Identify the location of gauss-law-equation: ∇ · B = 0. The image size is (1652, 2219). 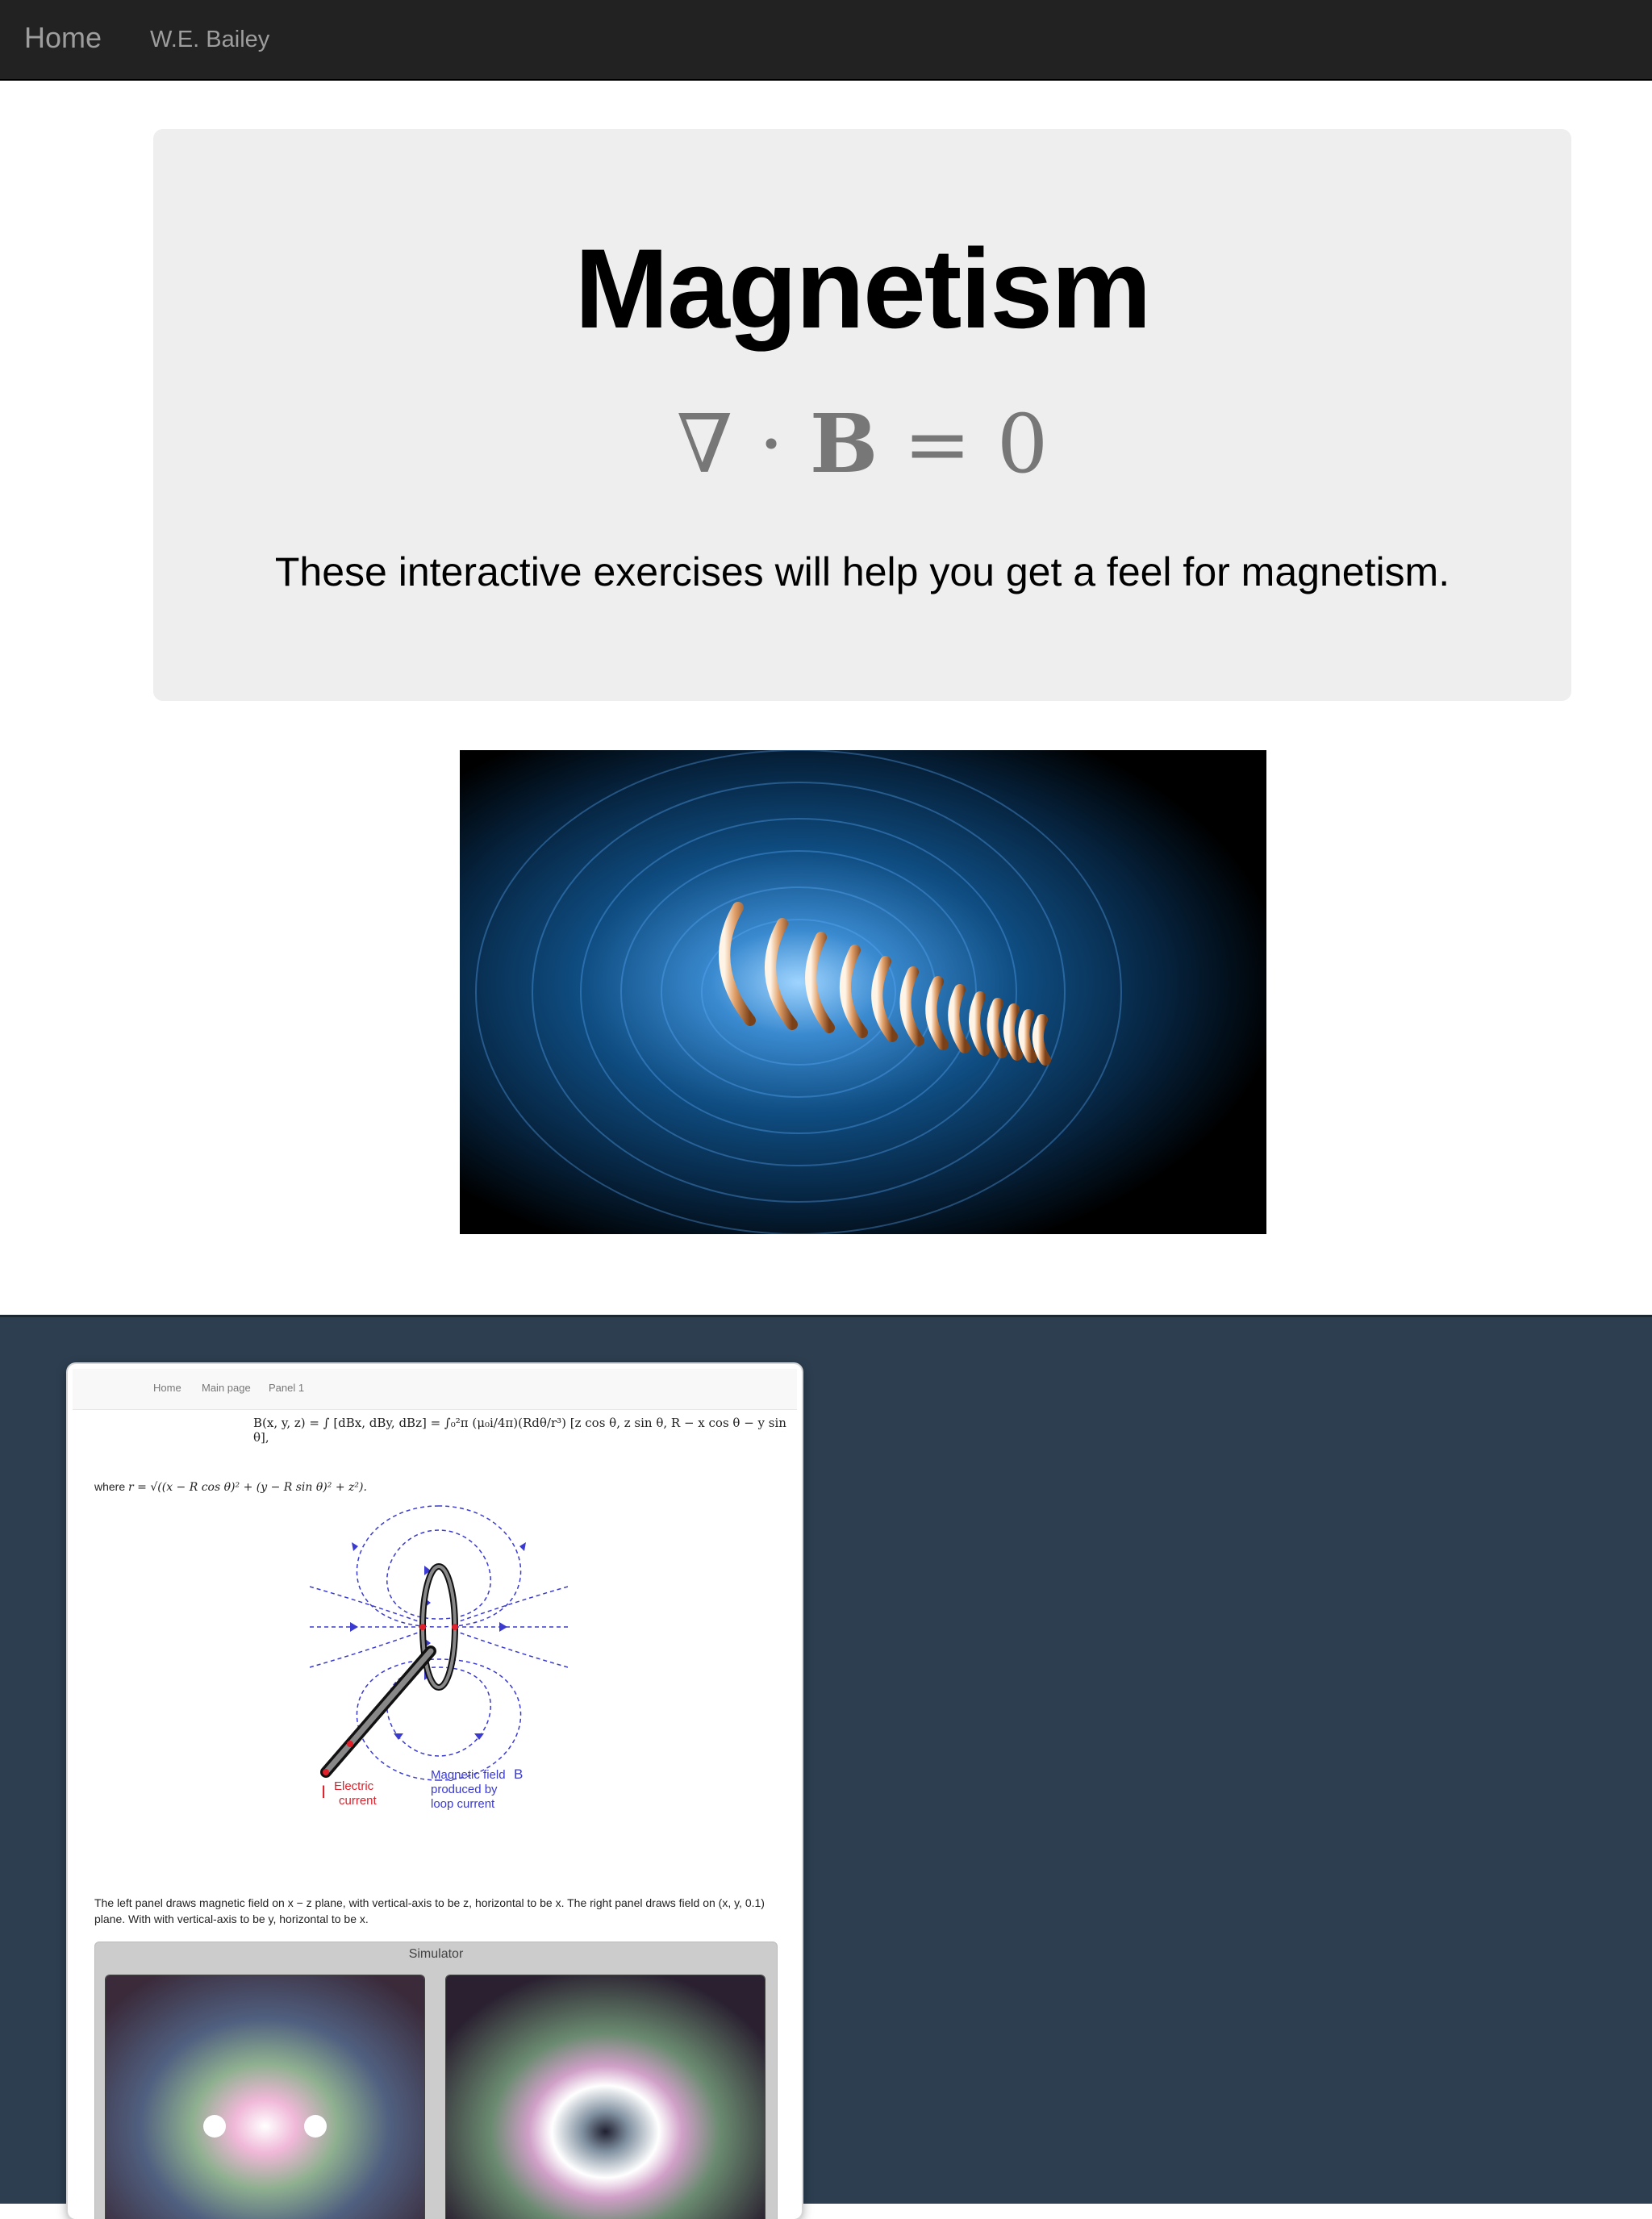
(862, 444).